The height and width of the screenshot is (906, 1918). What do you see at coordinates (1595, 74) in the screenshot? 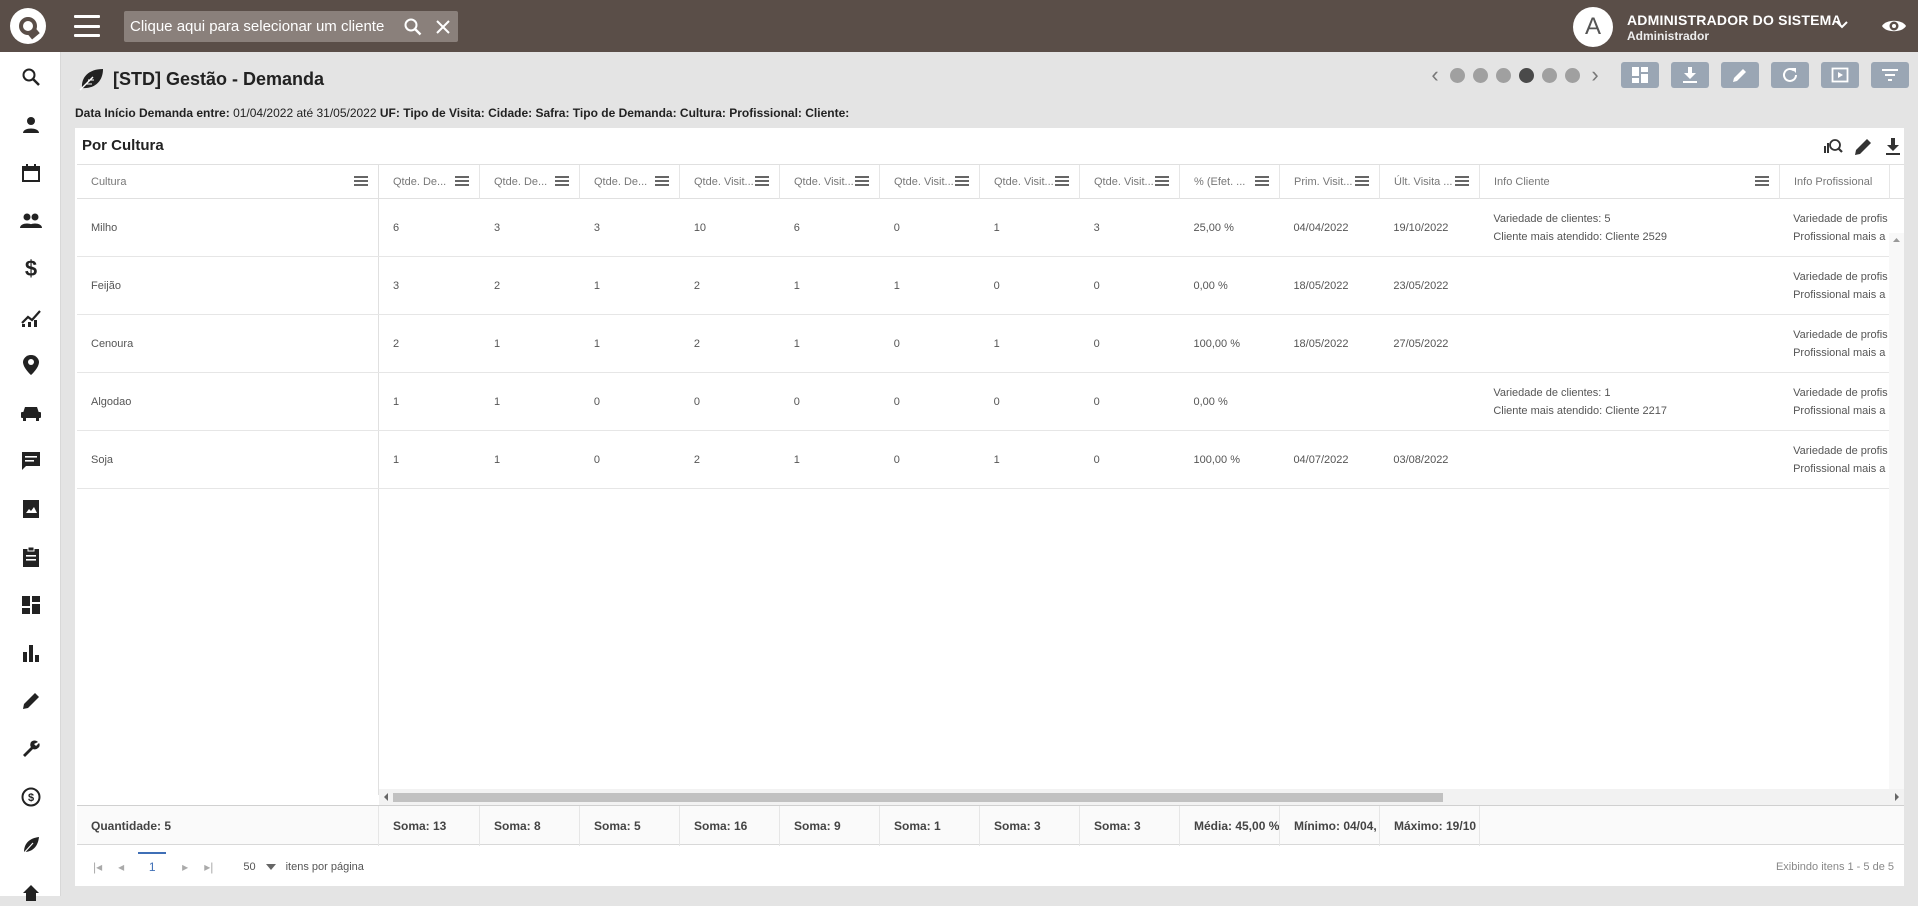
I see `chevron-right-icon: ›` at bounding box center [1595, 74].